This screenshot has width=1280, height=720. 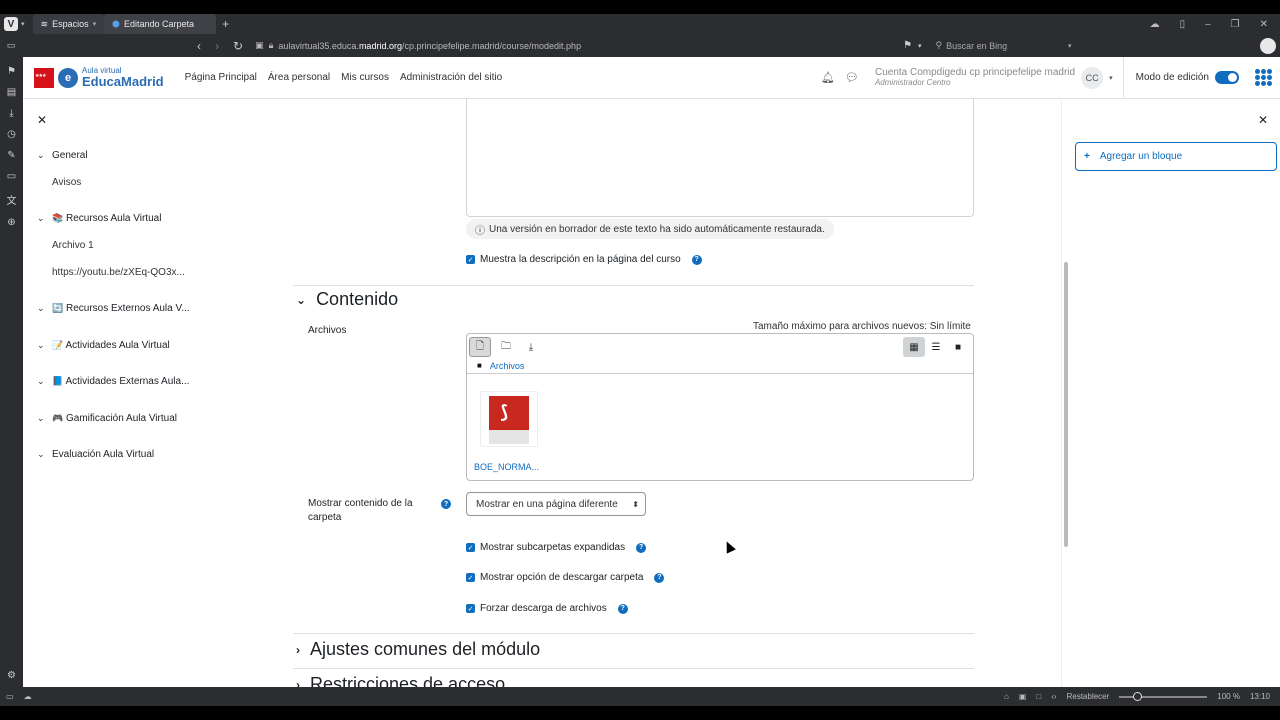 What do you see at coordinates (828, 77) in the screenshot?
I see `notification-bell-icon: 🔔︎` at bounding box center [828, 77].